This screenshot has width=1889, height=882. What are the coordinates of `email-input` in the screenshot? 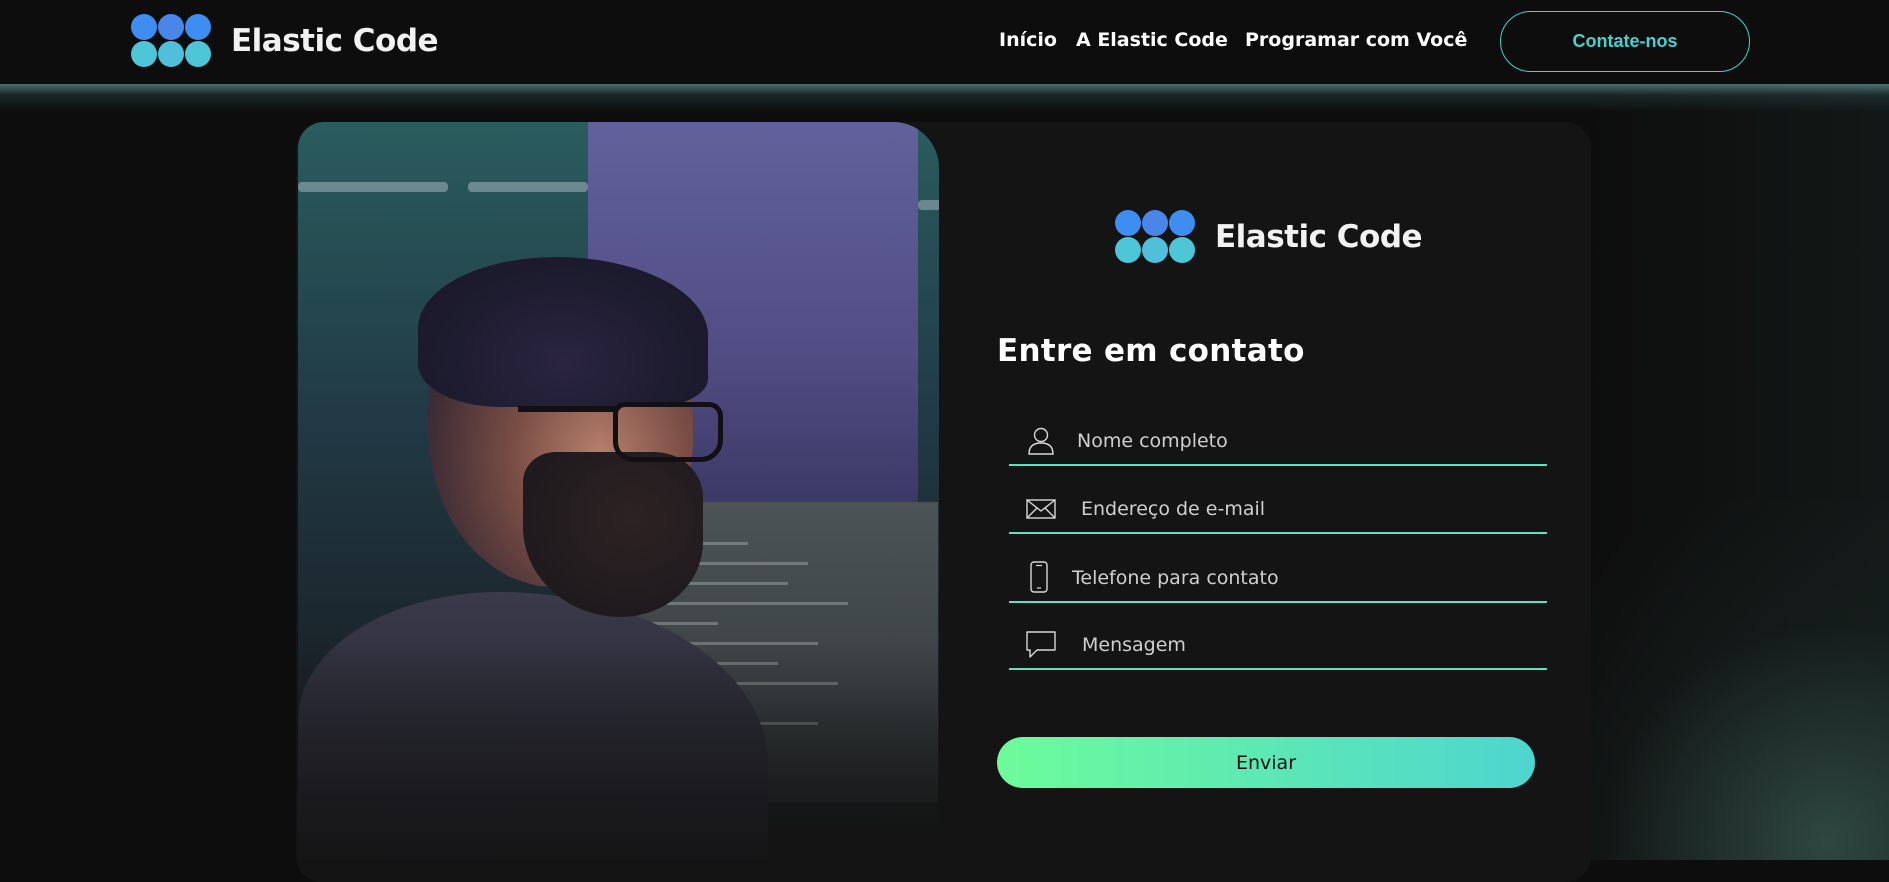 It's located at (1291, 509).